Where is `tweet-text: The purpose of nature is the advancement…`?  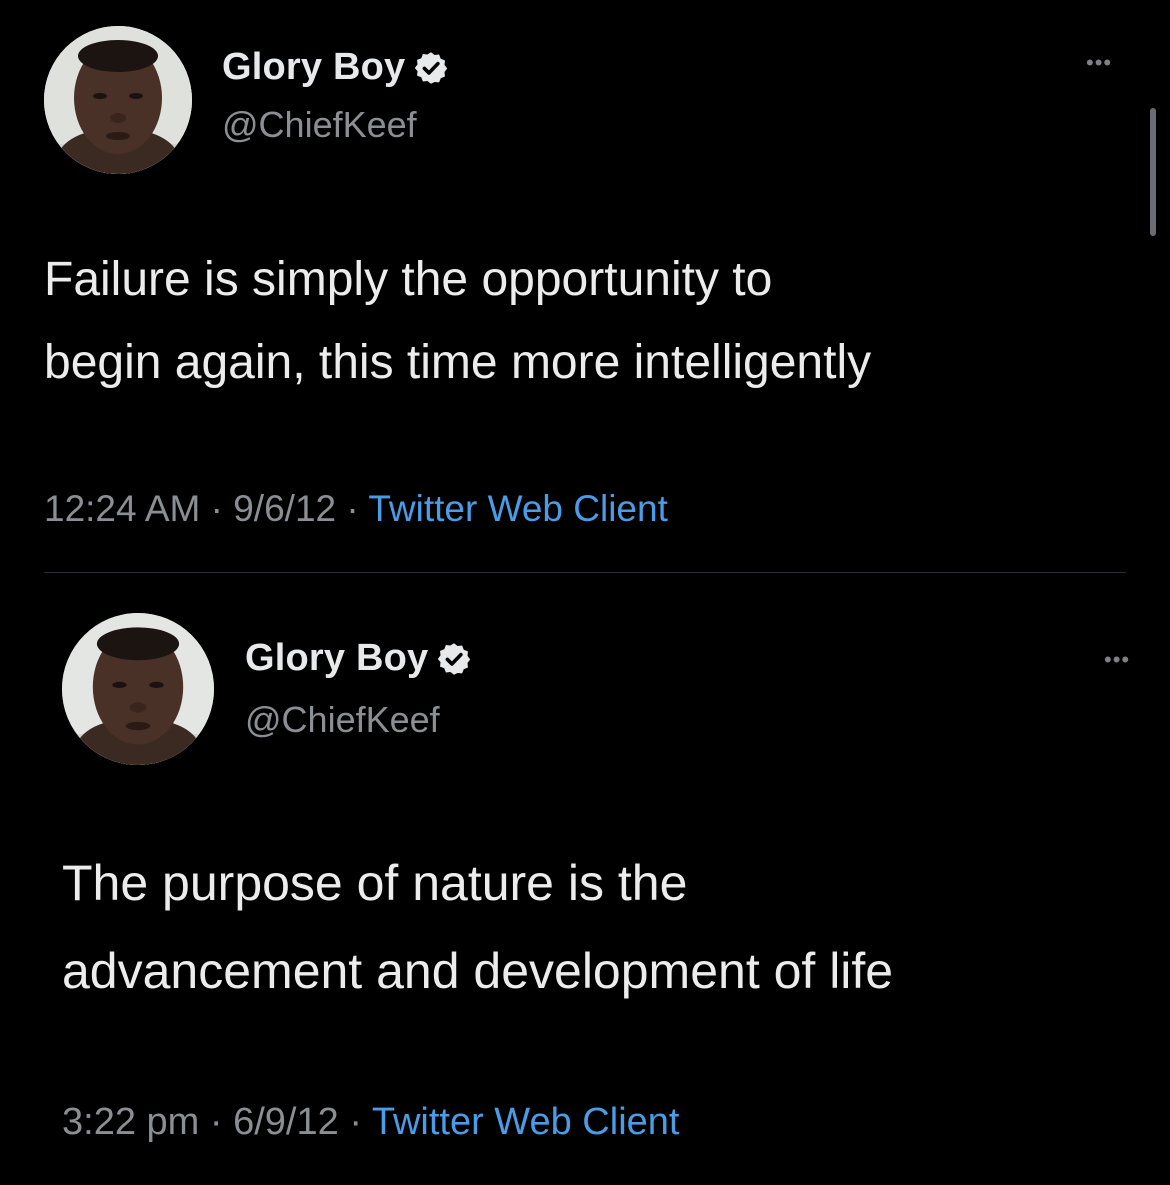
tweet-text: The purpose of nature is the advancement… is located at coordinates (477, 927).